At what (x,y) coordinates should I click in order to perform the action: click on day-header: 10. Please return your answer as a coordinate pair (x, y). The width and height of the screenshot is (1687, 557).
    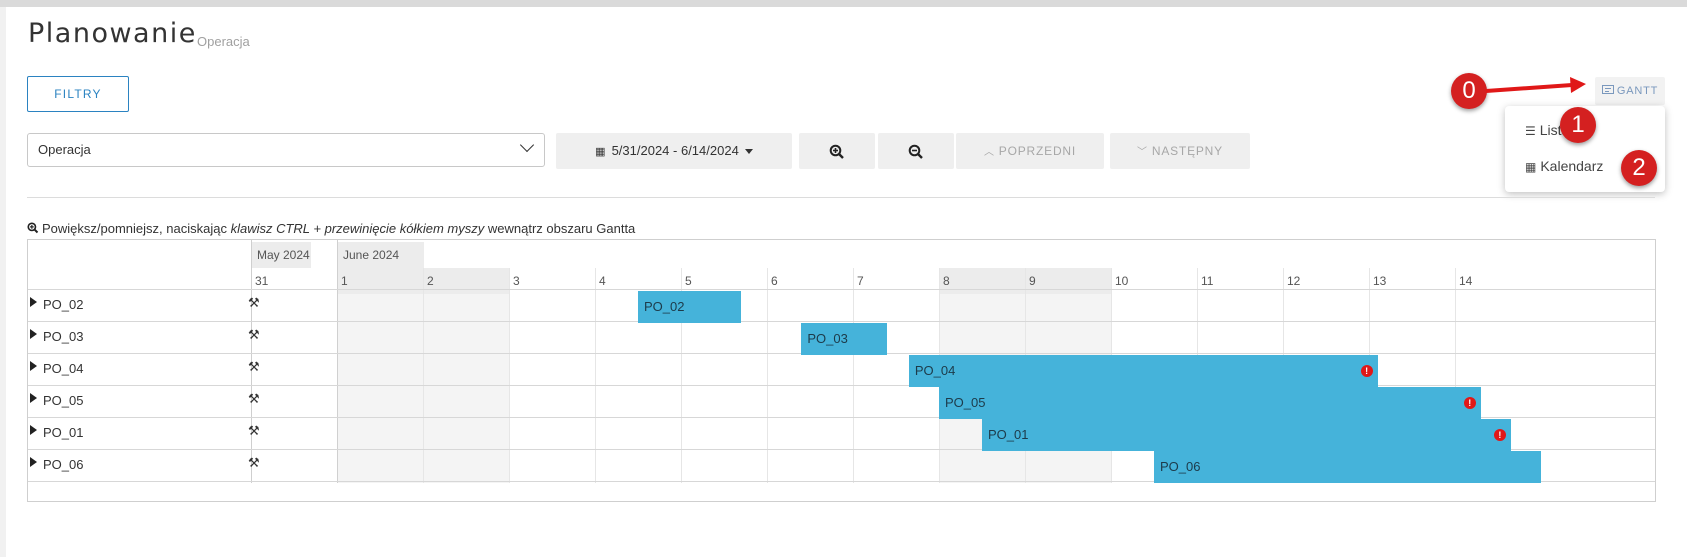
    Looking at the image, I should click on (1122, 281).